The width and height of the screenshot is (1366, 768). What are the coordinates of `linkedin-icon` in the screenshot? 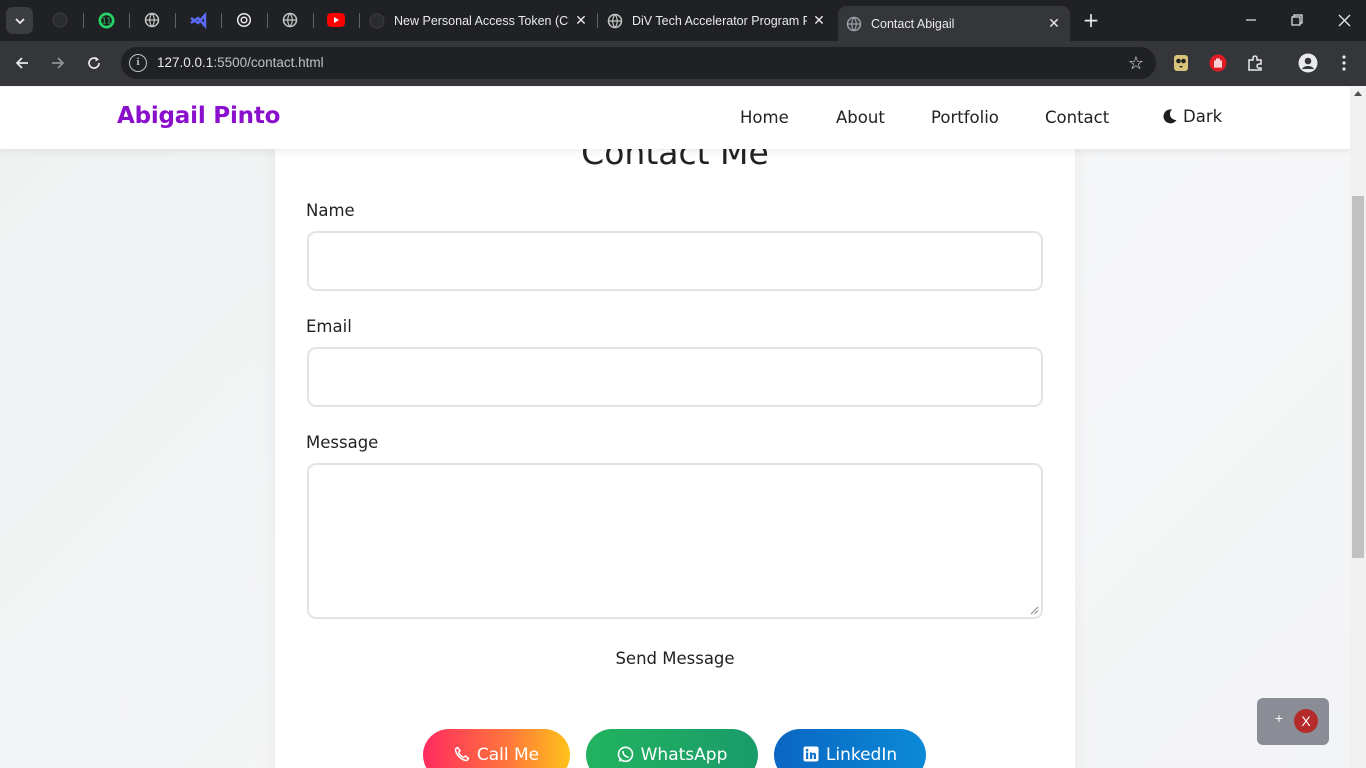 It's located at (811, 754).